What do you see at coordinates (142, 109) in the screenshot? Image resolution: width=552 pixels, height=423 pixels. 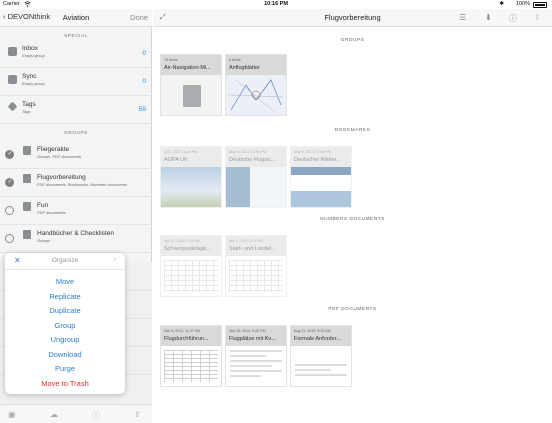 I see `sidebar-item-count: 59` at bounding box center [142, 109].